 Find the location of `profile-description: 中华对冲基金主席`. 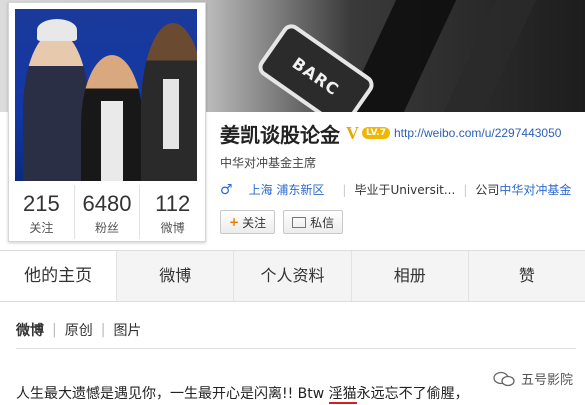

profile-description: 中华对冲基金主席 is located at coordinates (268, 163).